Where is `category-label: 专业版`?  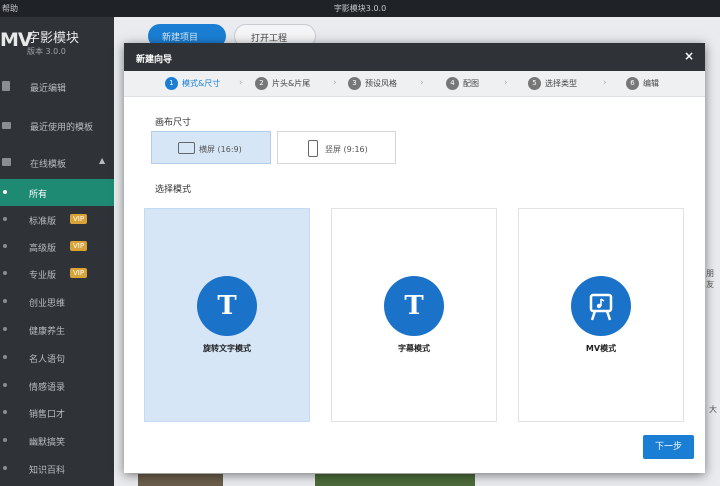 category-label: 专业版 is located at coordinates (43, 276).